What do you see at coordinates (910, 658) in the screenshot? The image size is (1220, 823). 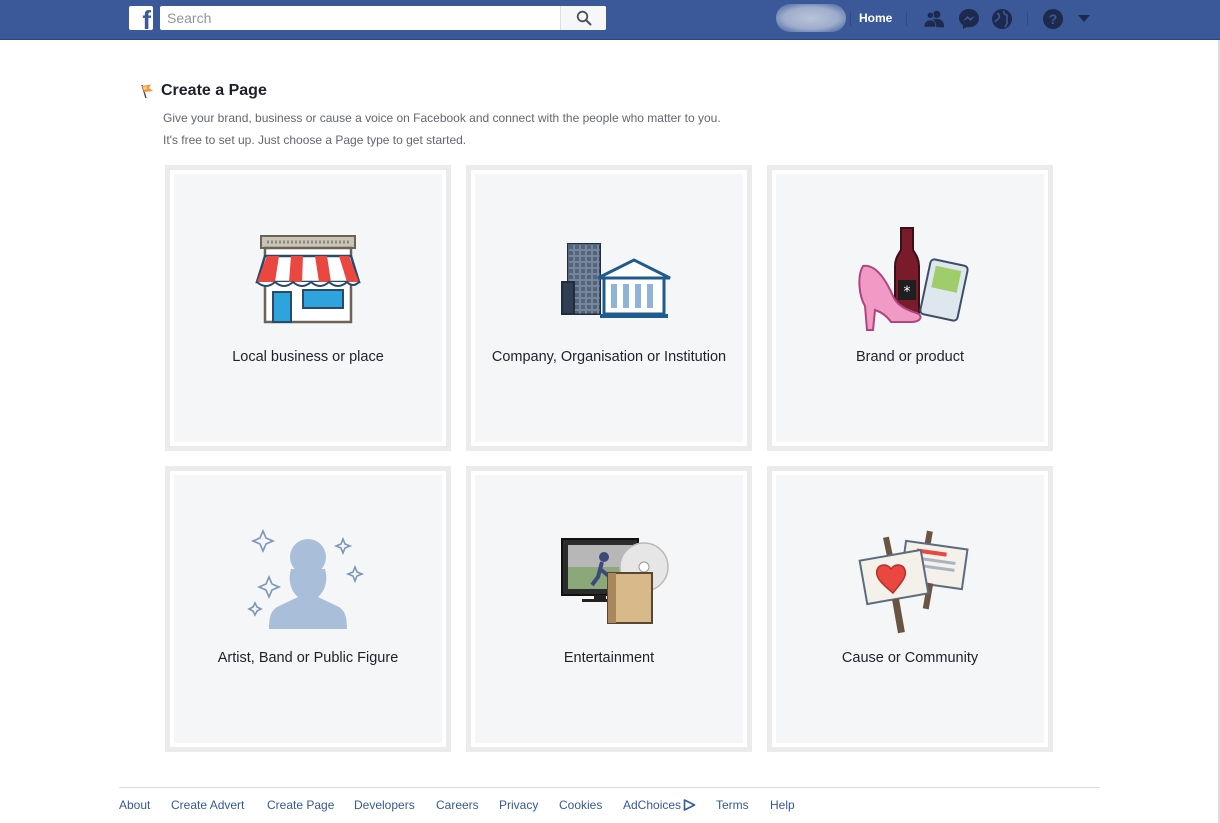 I see `card-label: Cause or Community` at bounding box center [910, 658].